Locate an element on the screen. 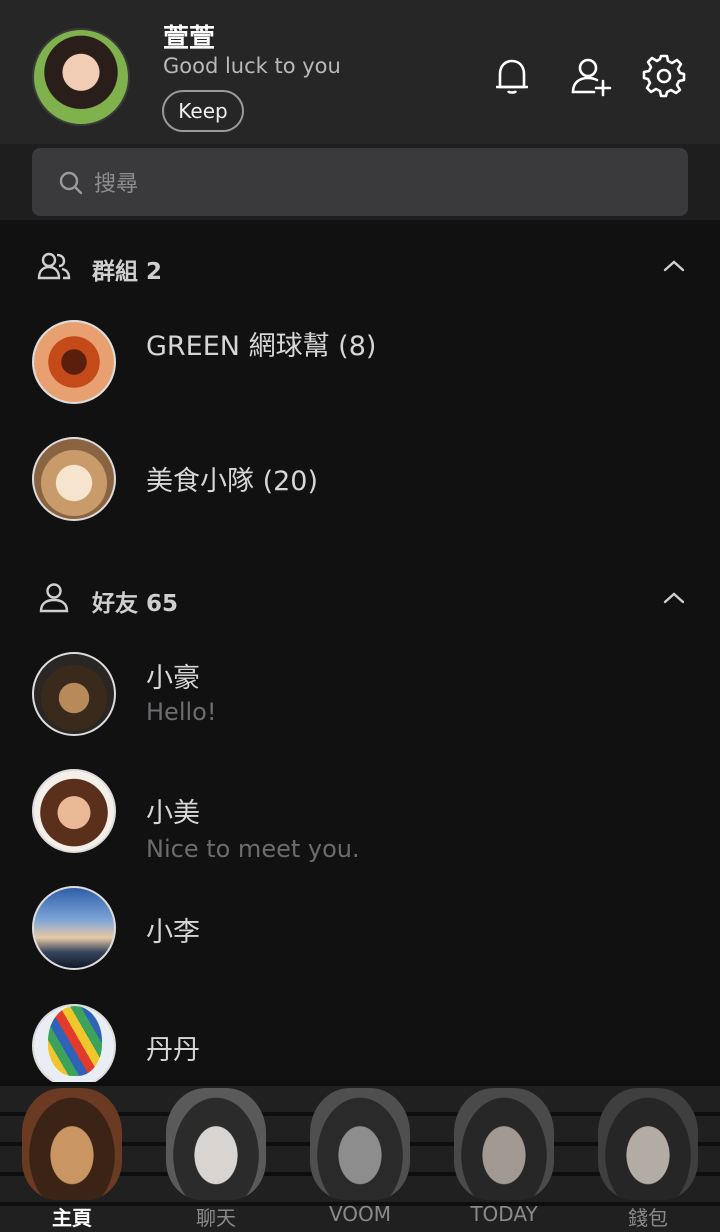 This screenshot has width=720, height=1232. friend-row: 小美 Nice to meet you. is located at coordinates (360, 824).